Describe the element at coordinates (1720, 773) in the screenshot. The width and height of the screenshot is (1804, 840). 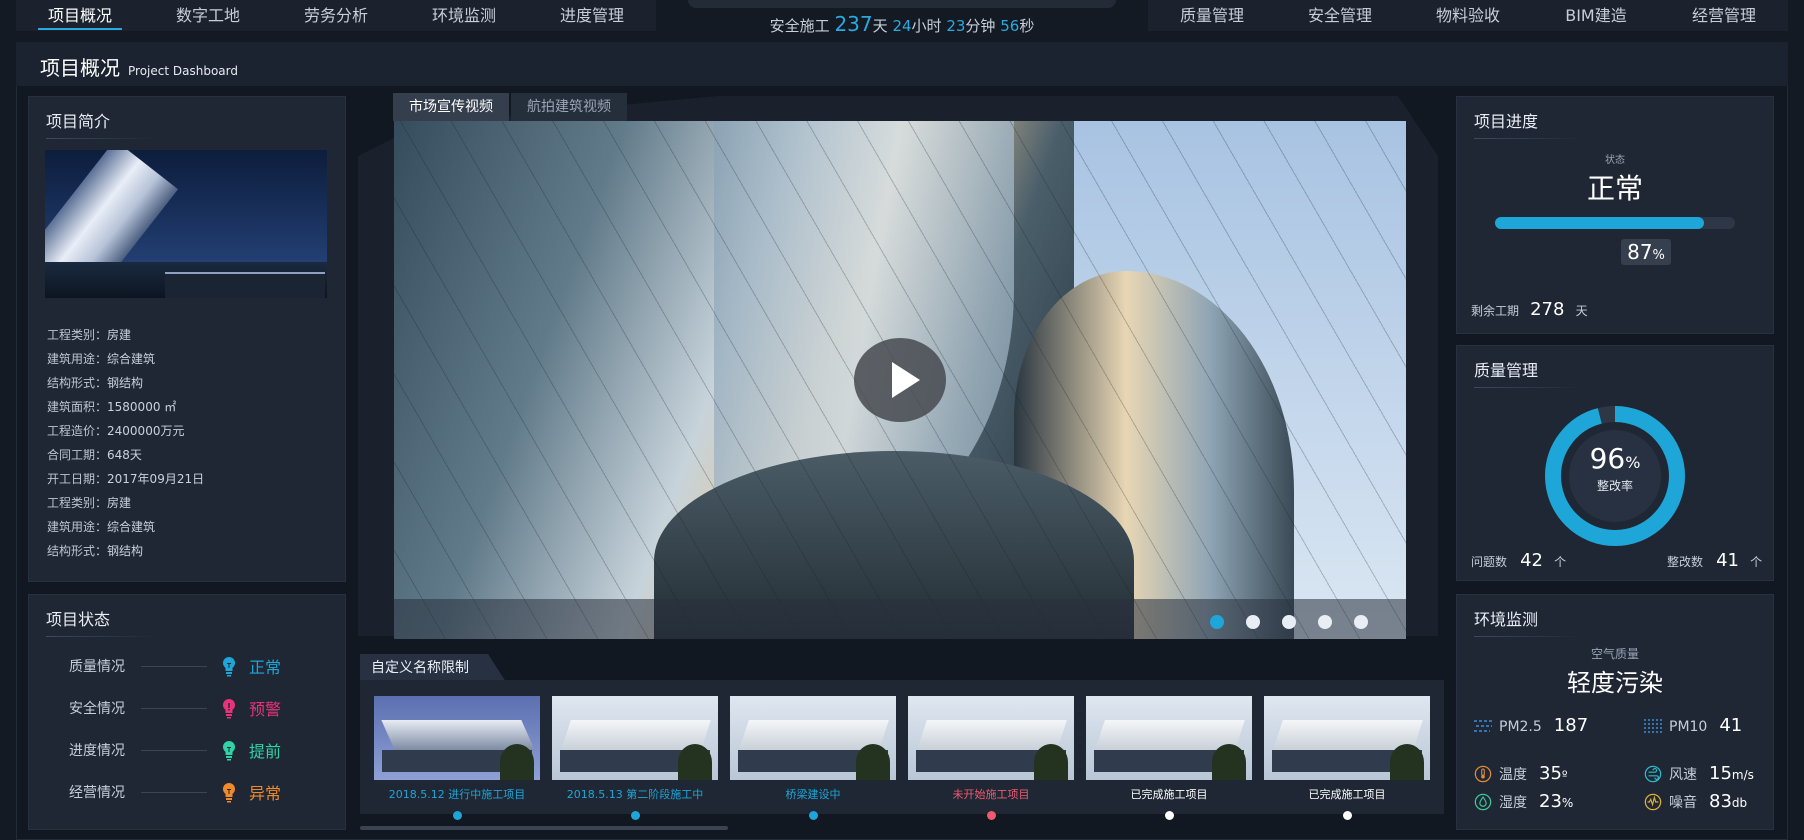
I see `wind-value: 15` at that location.